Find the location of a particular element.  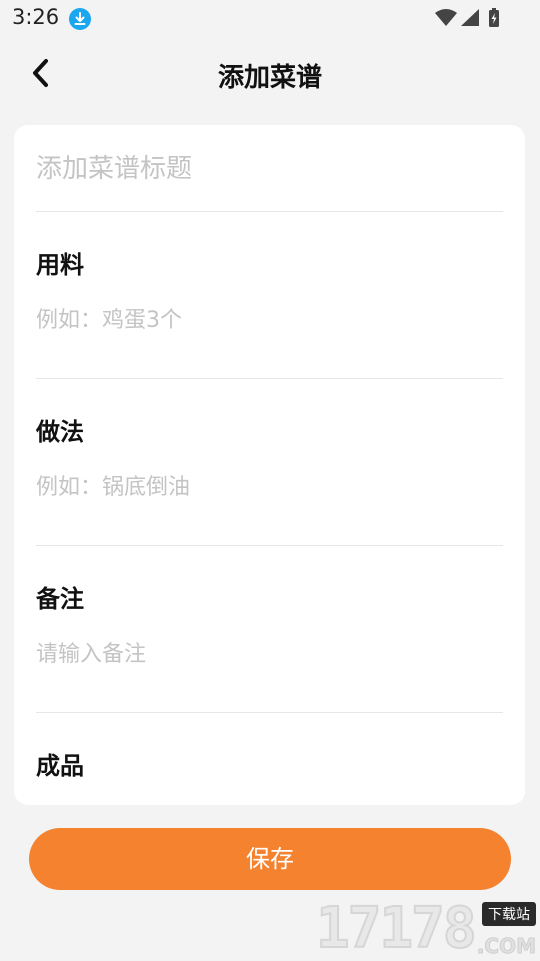

ingredients-label: 用料 is located at coordinates (60, 265).